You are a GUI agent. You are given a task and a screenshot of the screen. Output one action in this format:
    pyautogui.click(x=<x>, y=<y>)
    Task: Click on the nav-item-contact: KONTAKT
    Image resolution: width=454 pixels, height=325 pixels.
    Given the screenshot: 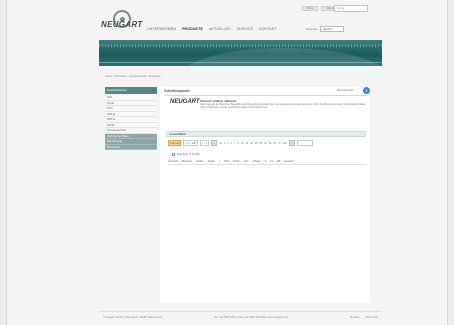 What is the action you would take?
    pyautogui.click(x=267, y=29)
    